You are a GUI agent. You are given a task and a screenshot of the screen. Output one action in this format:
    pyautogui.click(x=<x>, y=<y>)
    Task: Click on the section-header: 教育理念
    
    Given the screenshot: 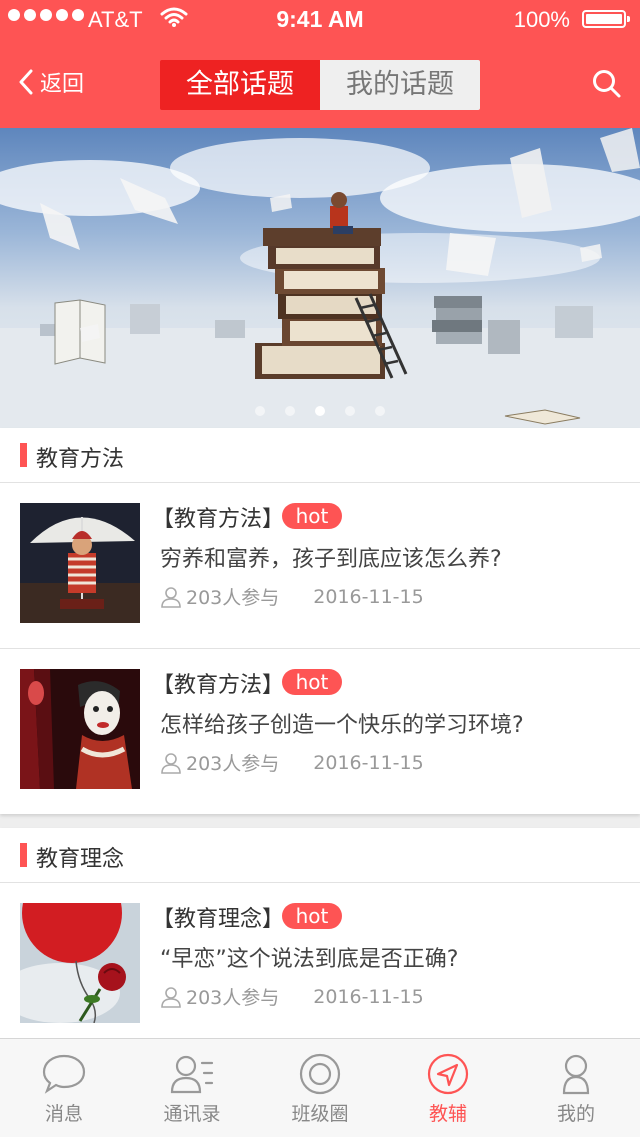 What is the action you would take?
    pyautogui.click(x=320, y=855)
    